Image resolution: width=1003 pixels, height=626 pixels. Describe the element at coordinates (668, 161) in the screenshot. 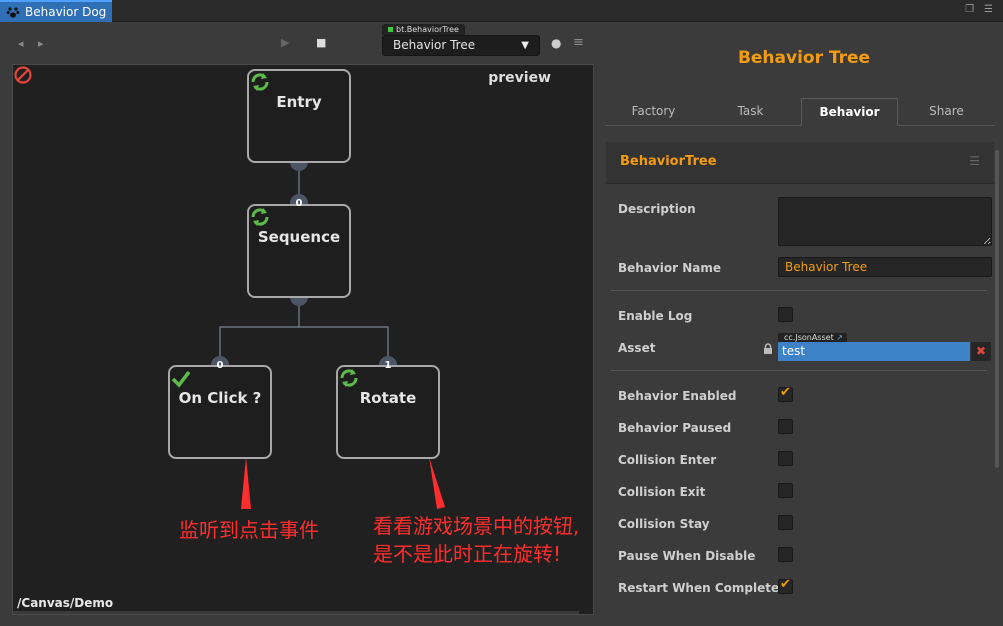

I see `section-title: BehaviorTree` at that location.